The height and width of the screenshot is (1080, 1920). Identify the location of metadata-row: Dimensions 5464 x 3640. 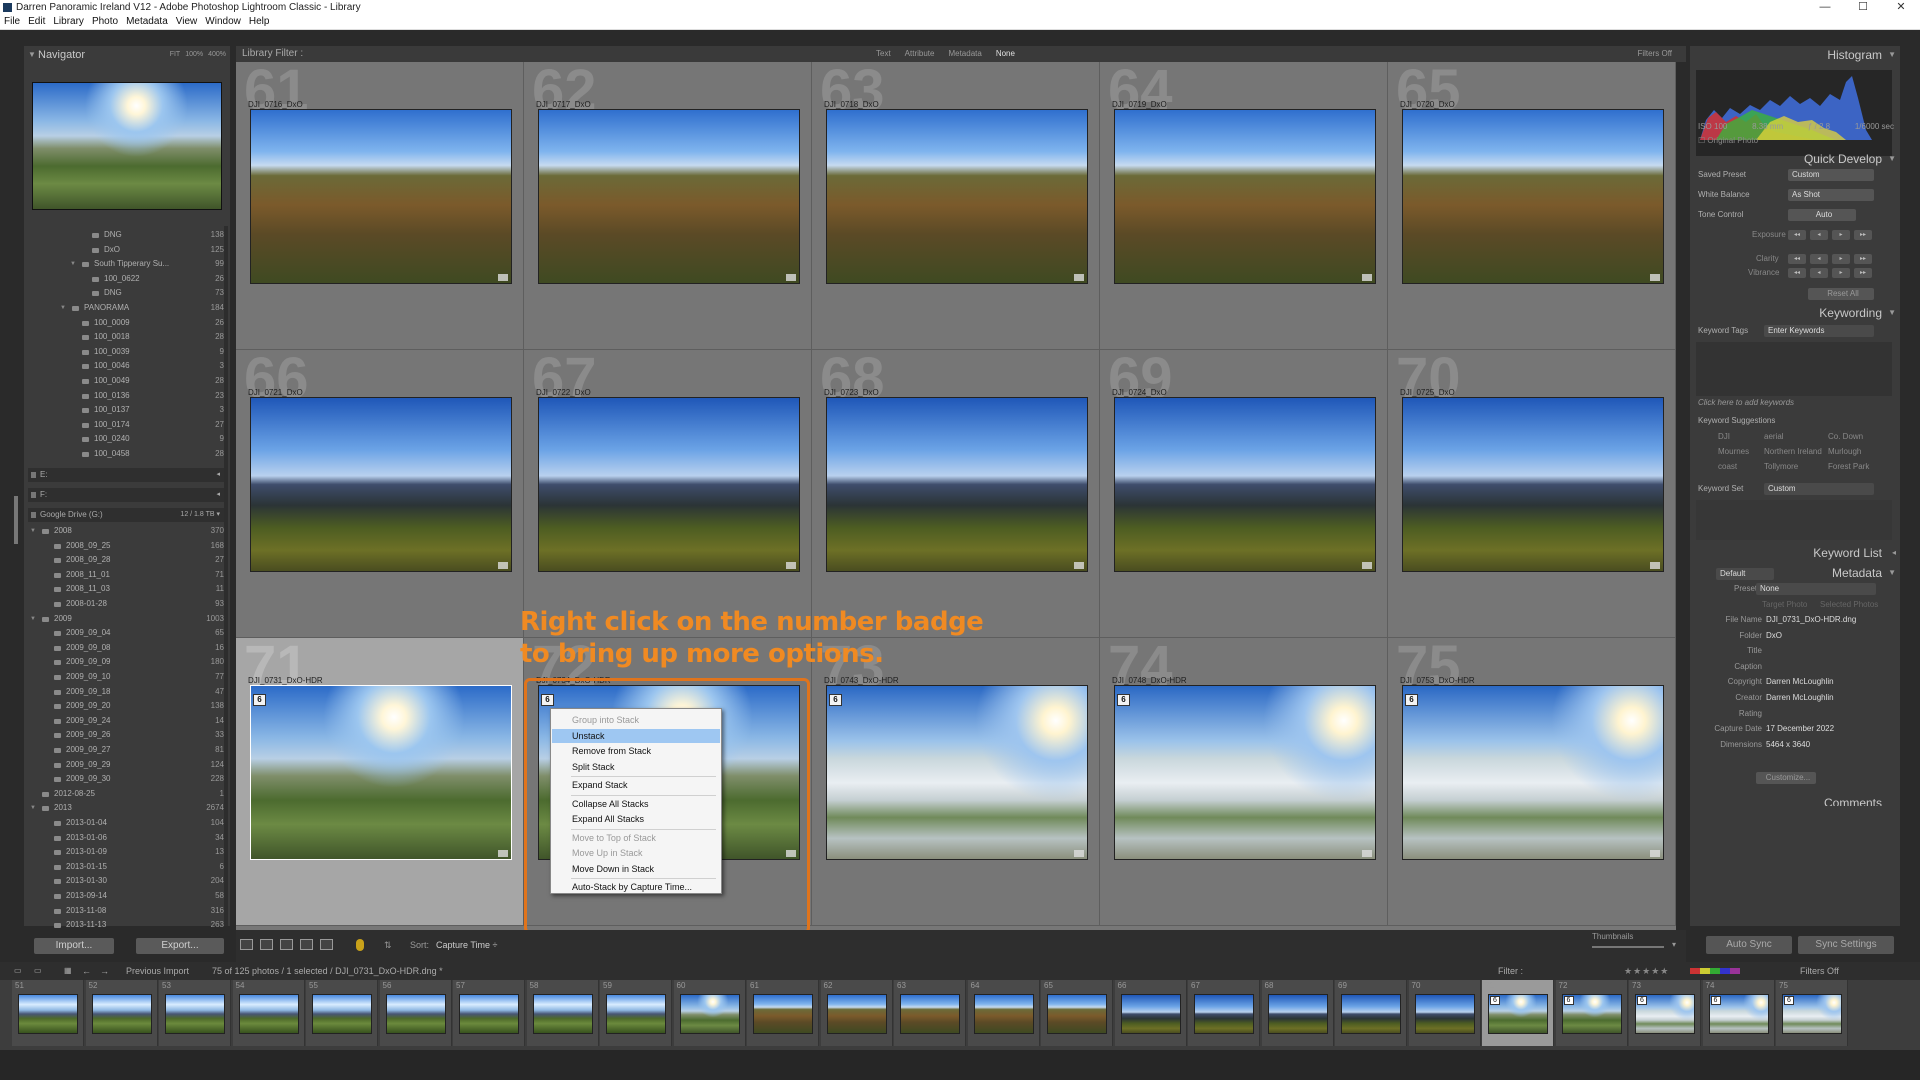
(1795, 744).